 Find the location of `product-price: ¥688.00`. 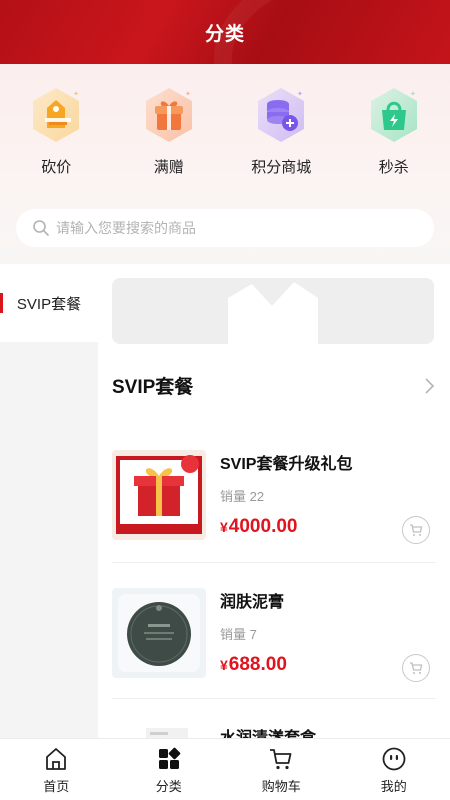

product-price: ¥688.00 is located at coordinates (253, 665).